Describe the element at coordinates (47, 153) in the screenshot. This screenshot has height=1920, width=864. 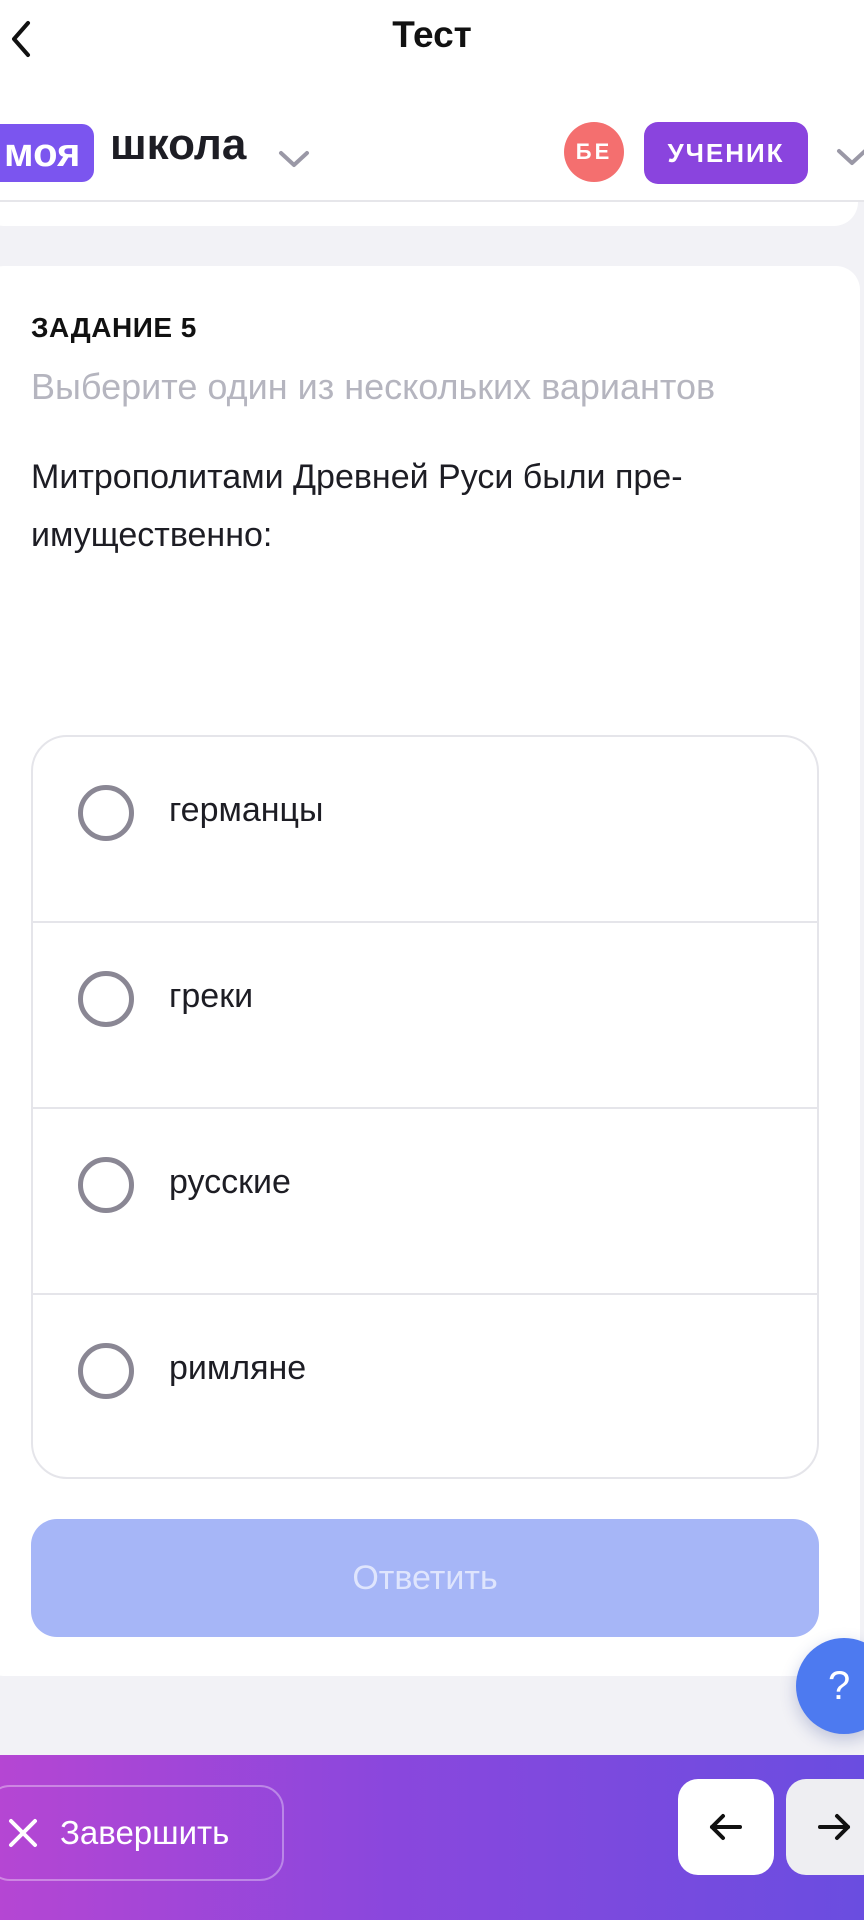
I see `logo-badge: моя` at that location.